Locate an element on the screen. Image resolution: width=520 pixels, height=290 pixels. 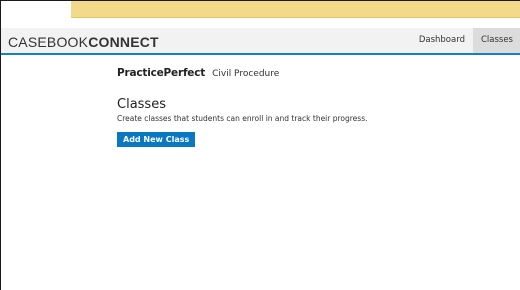
brand-logo: CASEBOOKCONNECT is located at coordinates (83, 42).